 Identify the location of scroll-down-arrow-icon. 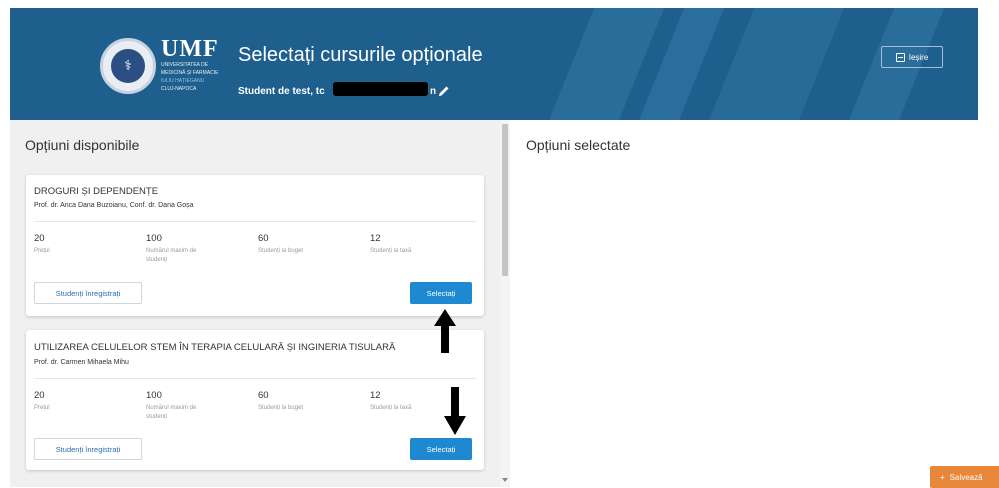
(505, 480).